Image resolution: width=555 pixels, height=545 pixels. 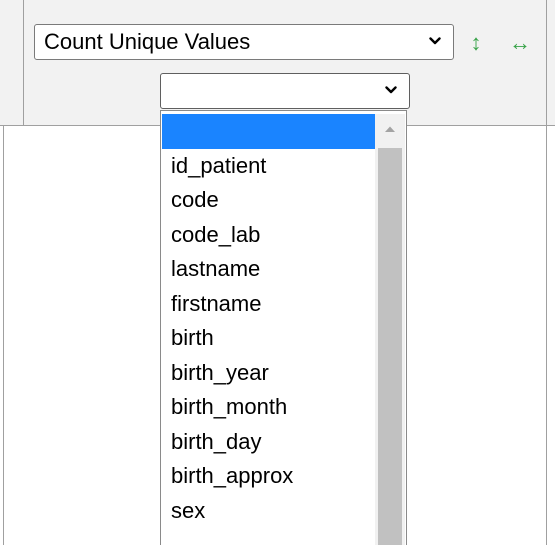 What do you see at coordinates (23, 62) in the screenshot?
I see `panel-left-divider` at bounding box center [23, 62].